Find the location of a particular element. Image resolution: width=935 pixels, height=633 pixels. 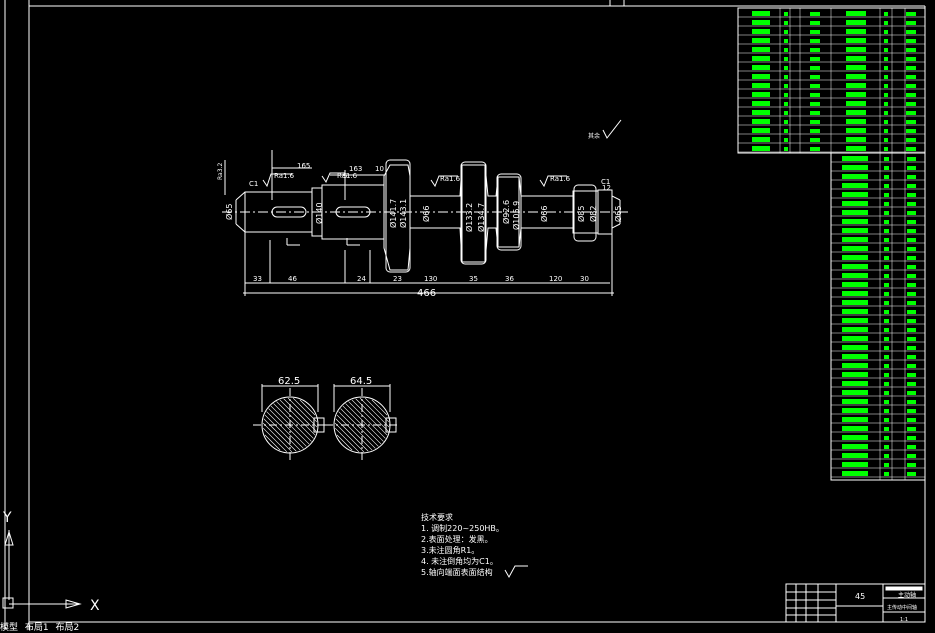

dim-label: Ø133.2 is located at coordinates (469, 217).